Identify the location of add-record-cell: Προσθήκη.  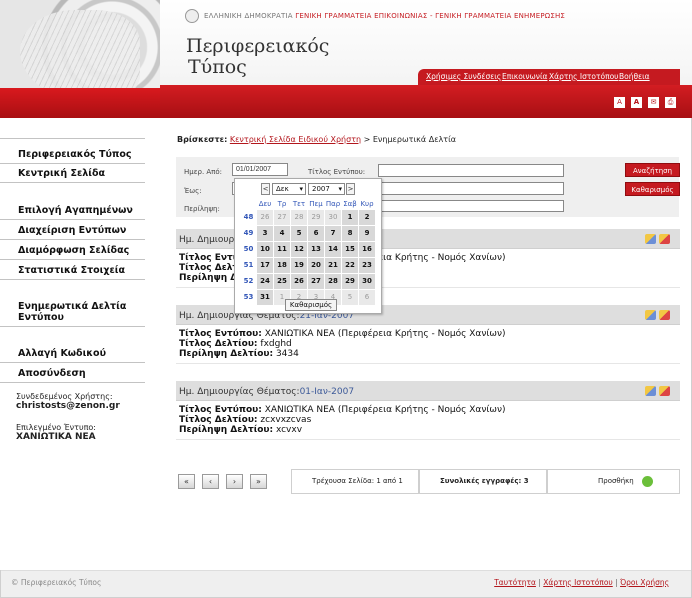
(613, 481).